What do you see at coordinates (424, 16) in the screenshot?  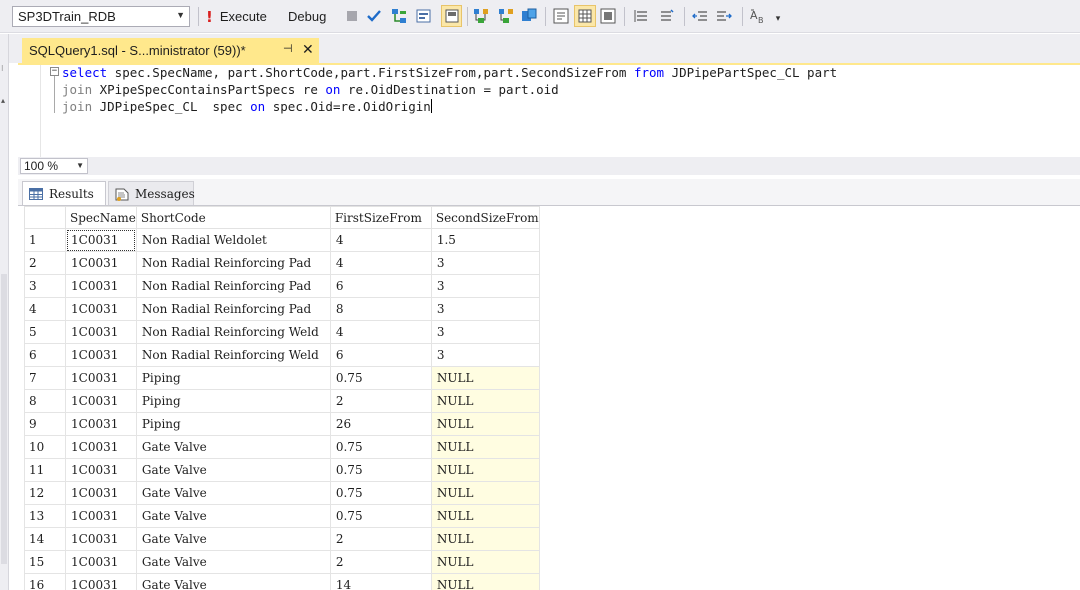 I see `query-designer-icon` at bounding box center [424, 16].